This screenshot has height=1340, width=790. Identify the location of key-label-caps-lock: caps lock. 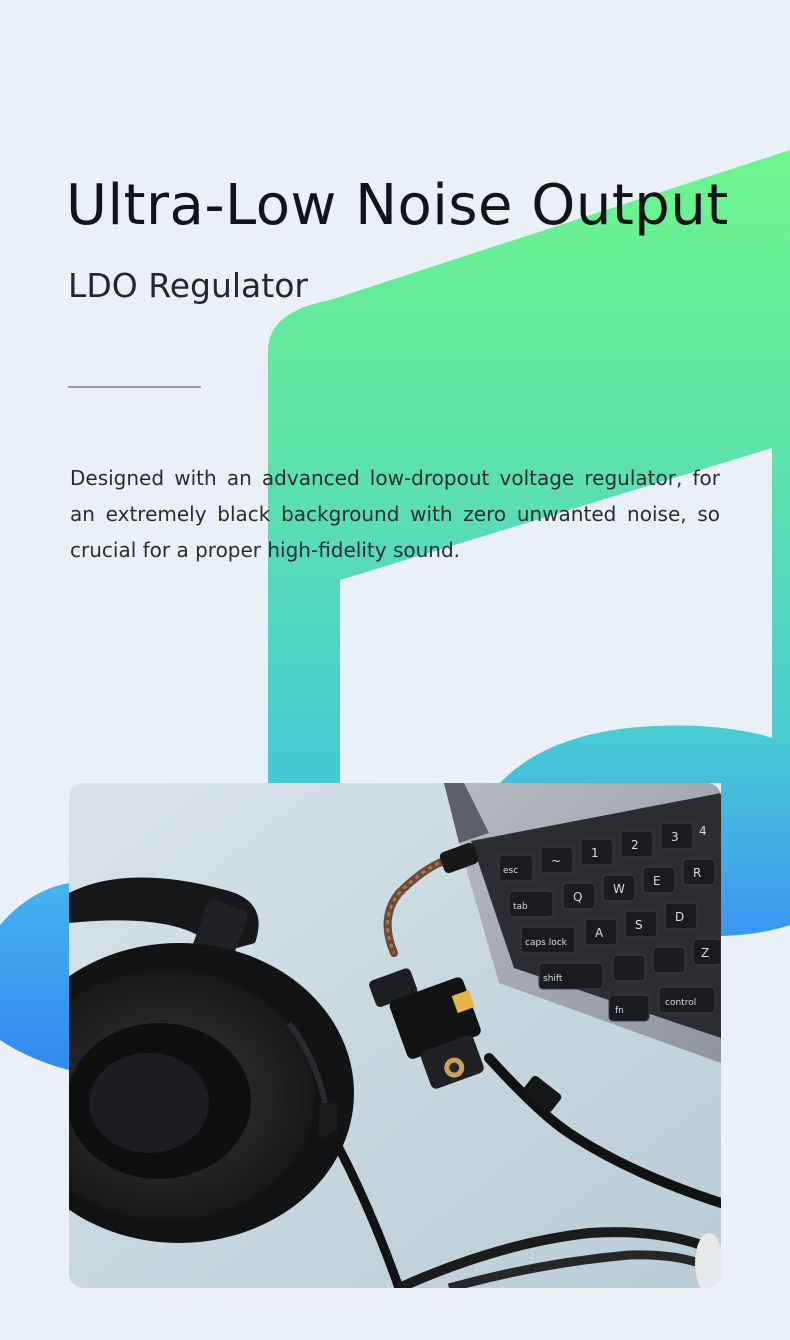
(546, 943).